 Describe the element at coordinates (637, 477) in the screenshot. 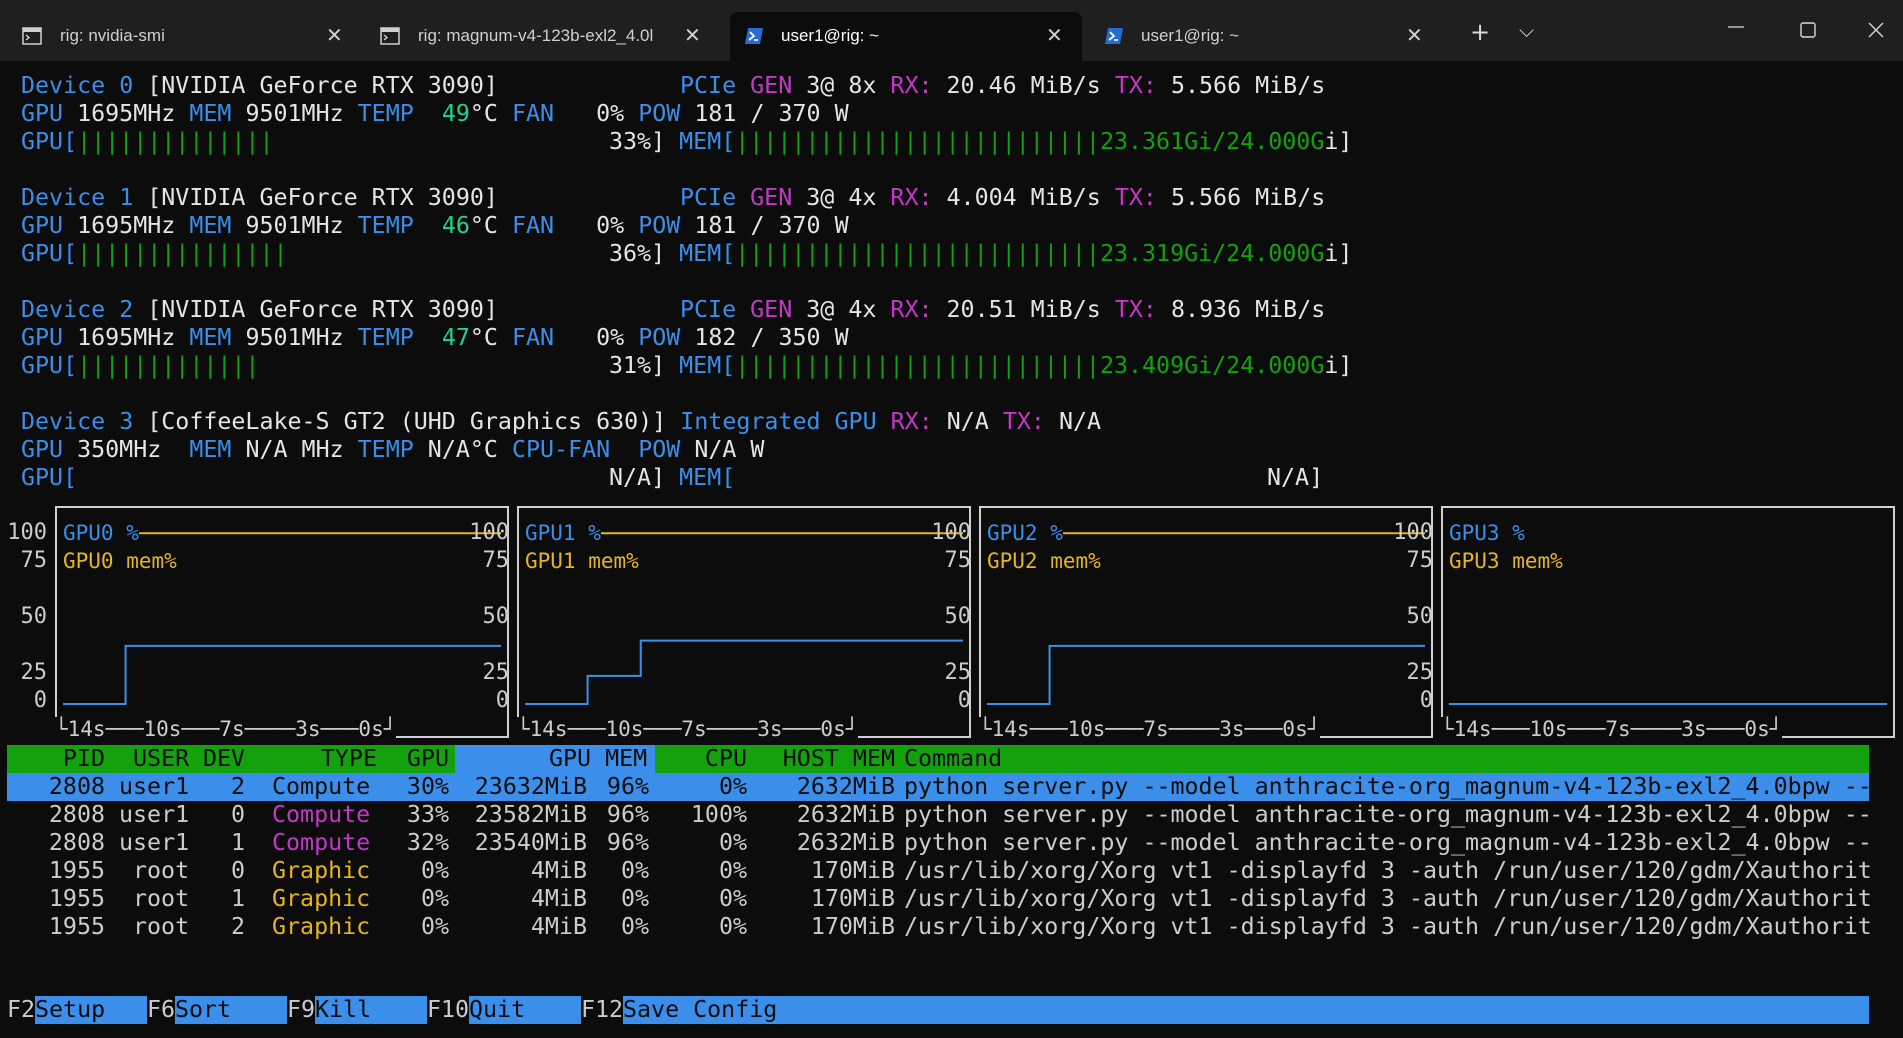

I see `gpu-pct: N/A]` at that location.